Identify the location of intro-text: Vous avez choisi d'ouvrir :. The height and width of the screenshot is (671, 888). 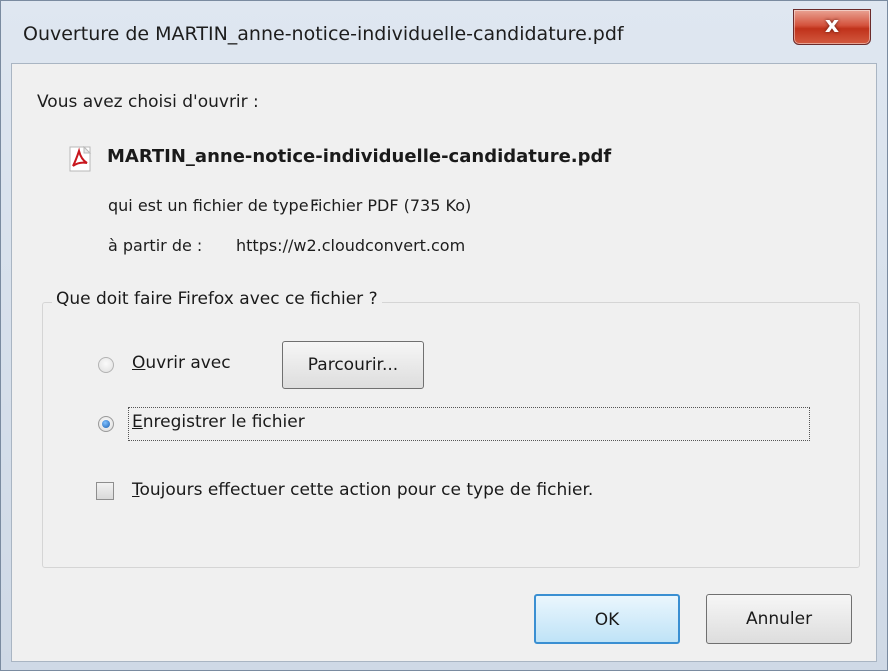
(148, 102).